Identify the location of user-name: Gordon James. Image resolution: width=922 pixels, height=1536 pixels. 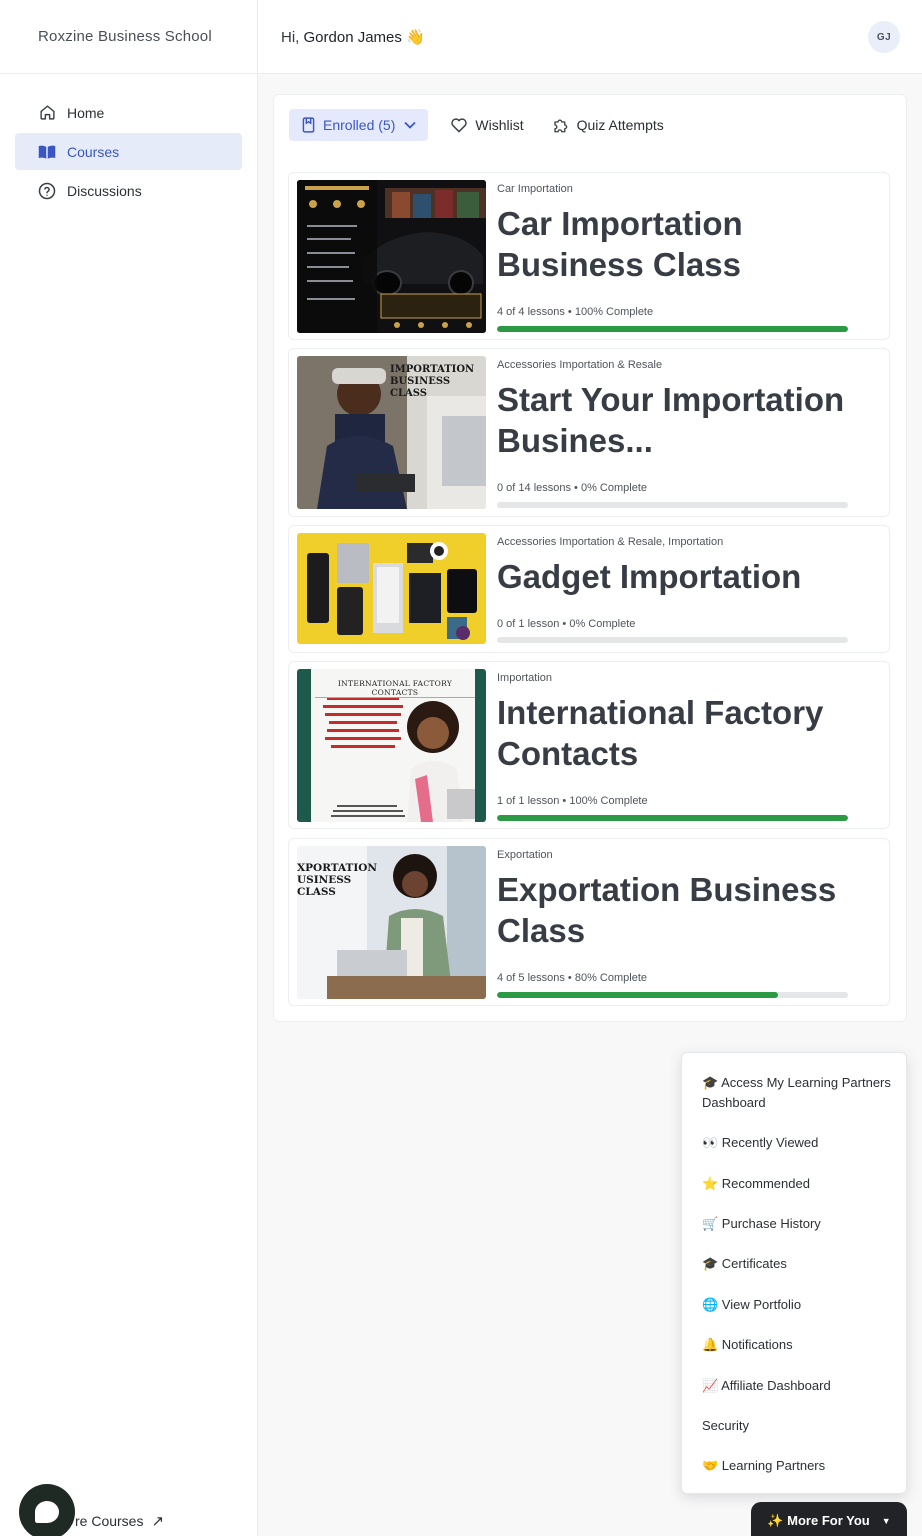
(352, 37).